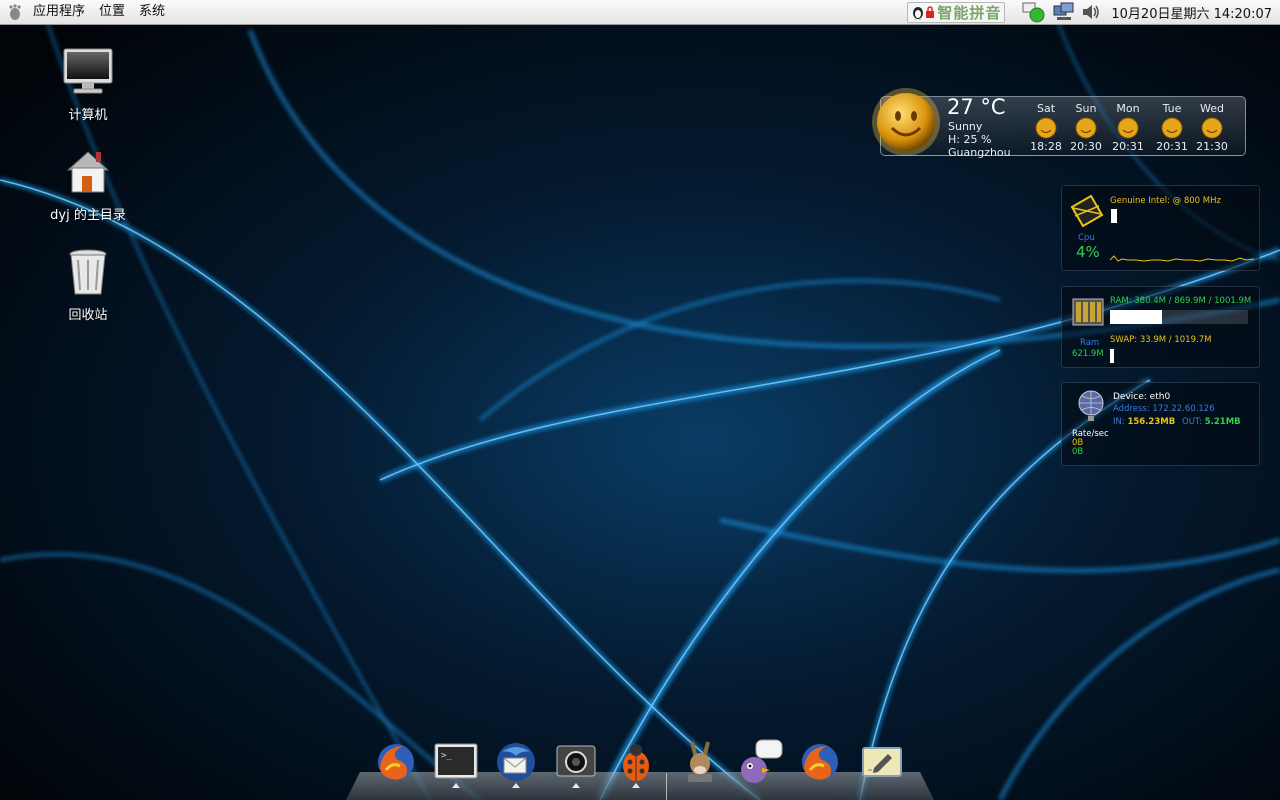  I want to click on network-globe-icon, so click(1091, 405).